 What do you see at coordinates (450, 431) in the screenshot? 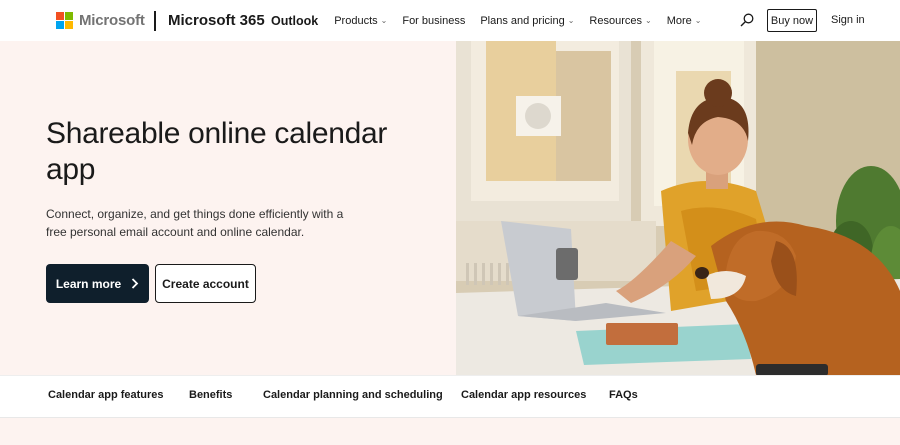
I see `next-section-band` at bounding box center [450, 431].